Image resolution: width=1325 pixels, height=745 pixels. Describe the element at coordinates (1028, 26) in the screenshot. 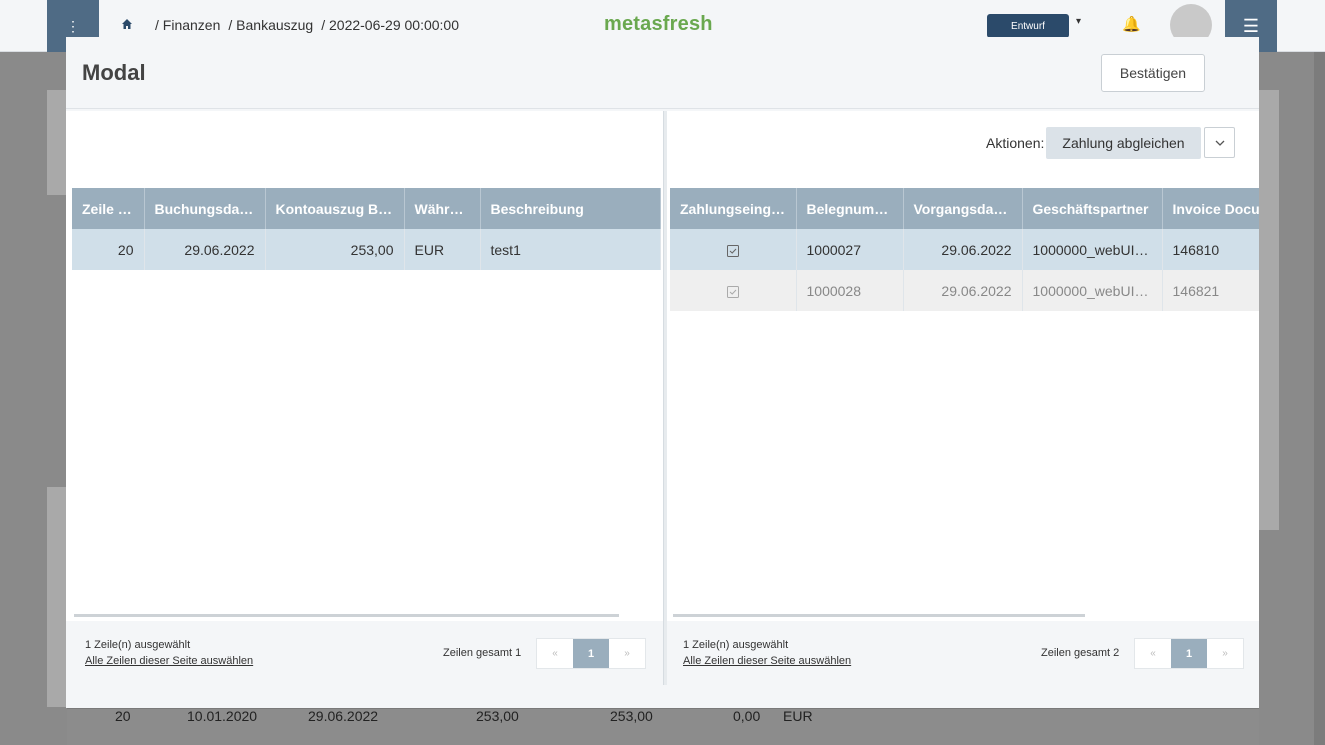

I see `doc-status-button: Entwurf` at that location.